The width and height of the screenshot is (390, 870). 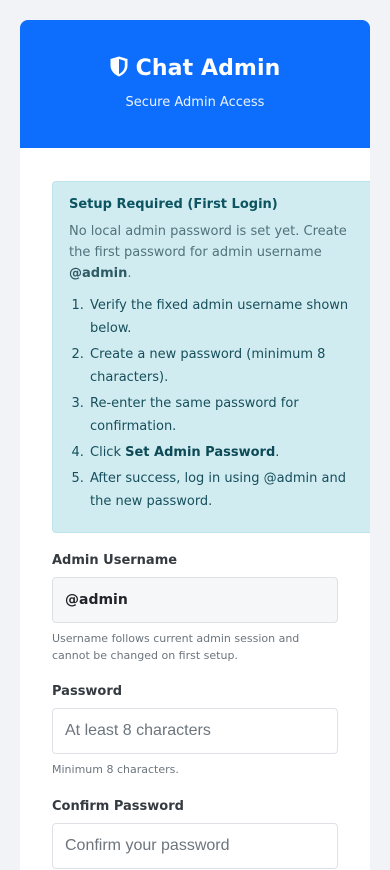 I want to click on confirm-password-input, so click(x=195, y=846).